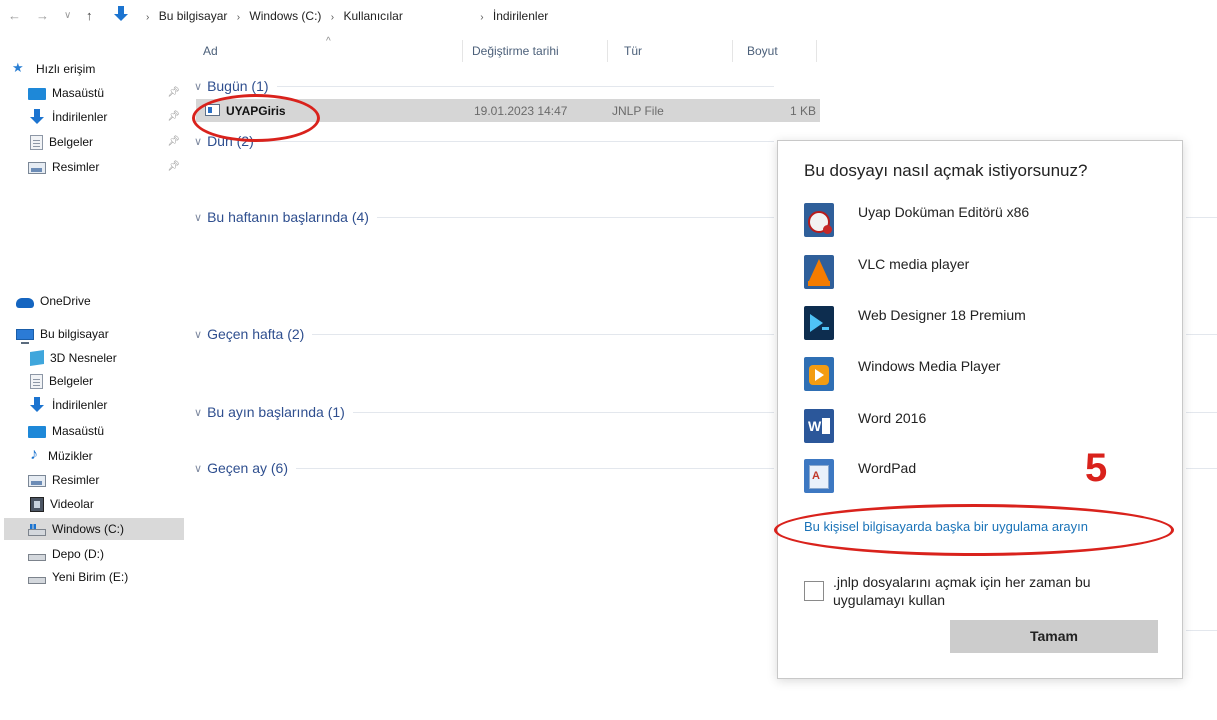 The width and height of the screenshot is (1217, 720). I want to click on sidebar-item-label: Windows (C:), so click(88, 529).